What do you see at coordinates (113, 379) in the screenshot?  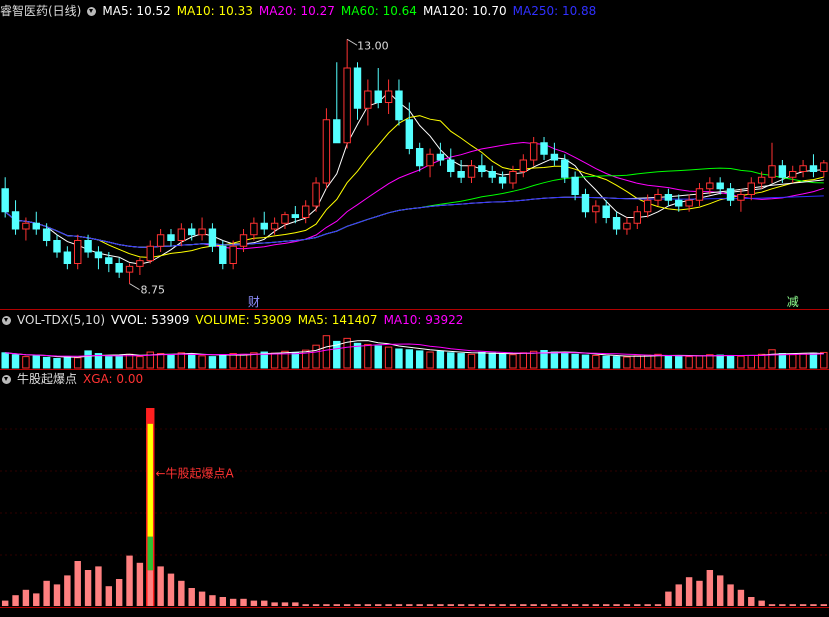 I see `xga-value: XGA: 0.00` at bounding box center [113, 379].